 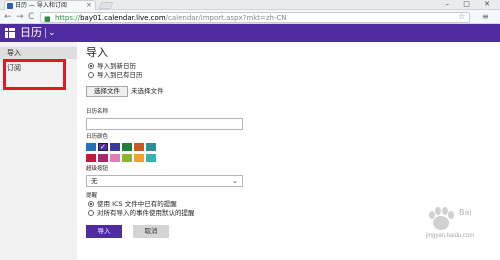 I want to click on bookmark-star-icon: ☆, so click(x=461, y=17).